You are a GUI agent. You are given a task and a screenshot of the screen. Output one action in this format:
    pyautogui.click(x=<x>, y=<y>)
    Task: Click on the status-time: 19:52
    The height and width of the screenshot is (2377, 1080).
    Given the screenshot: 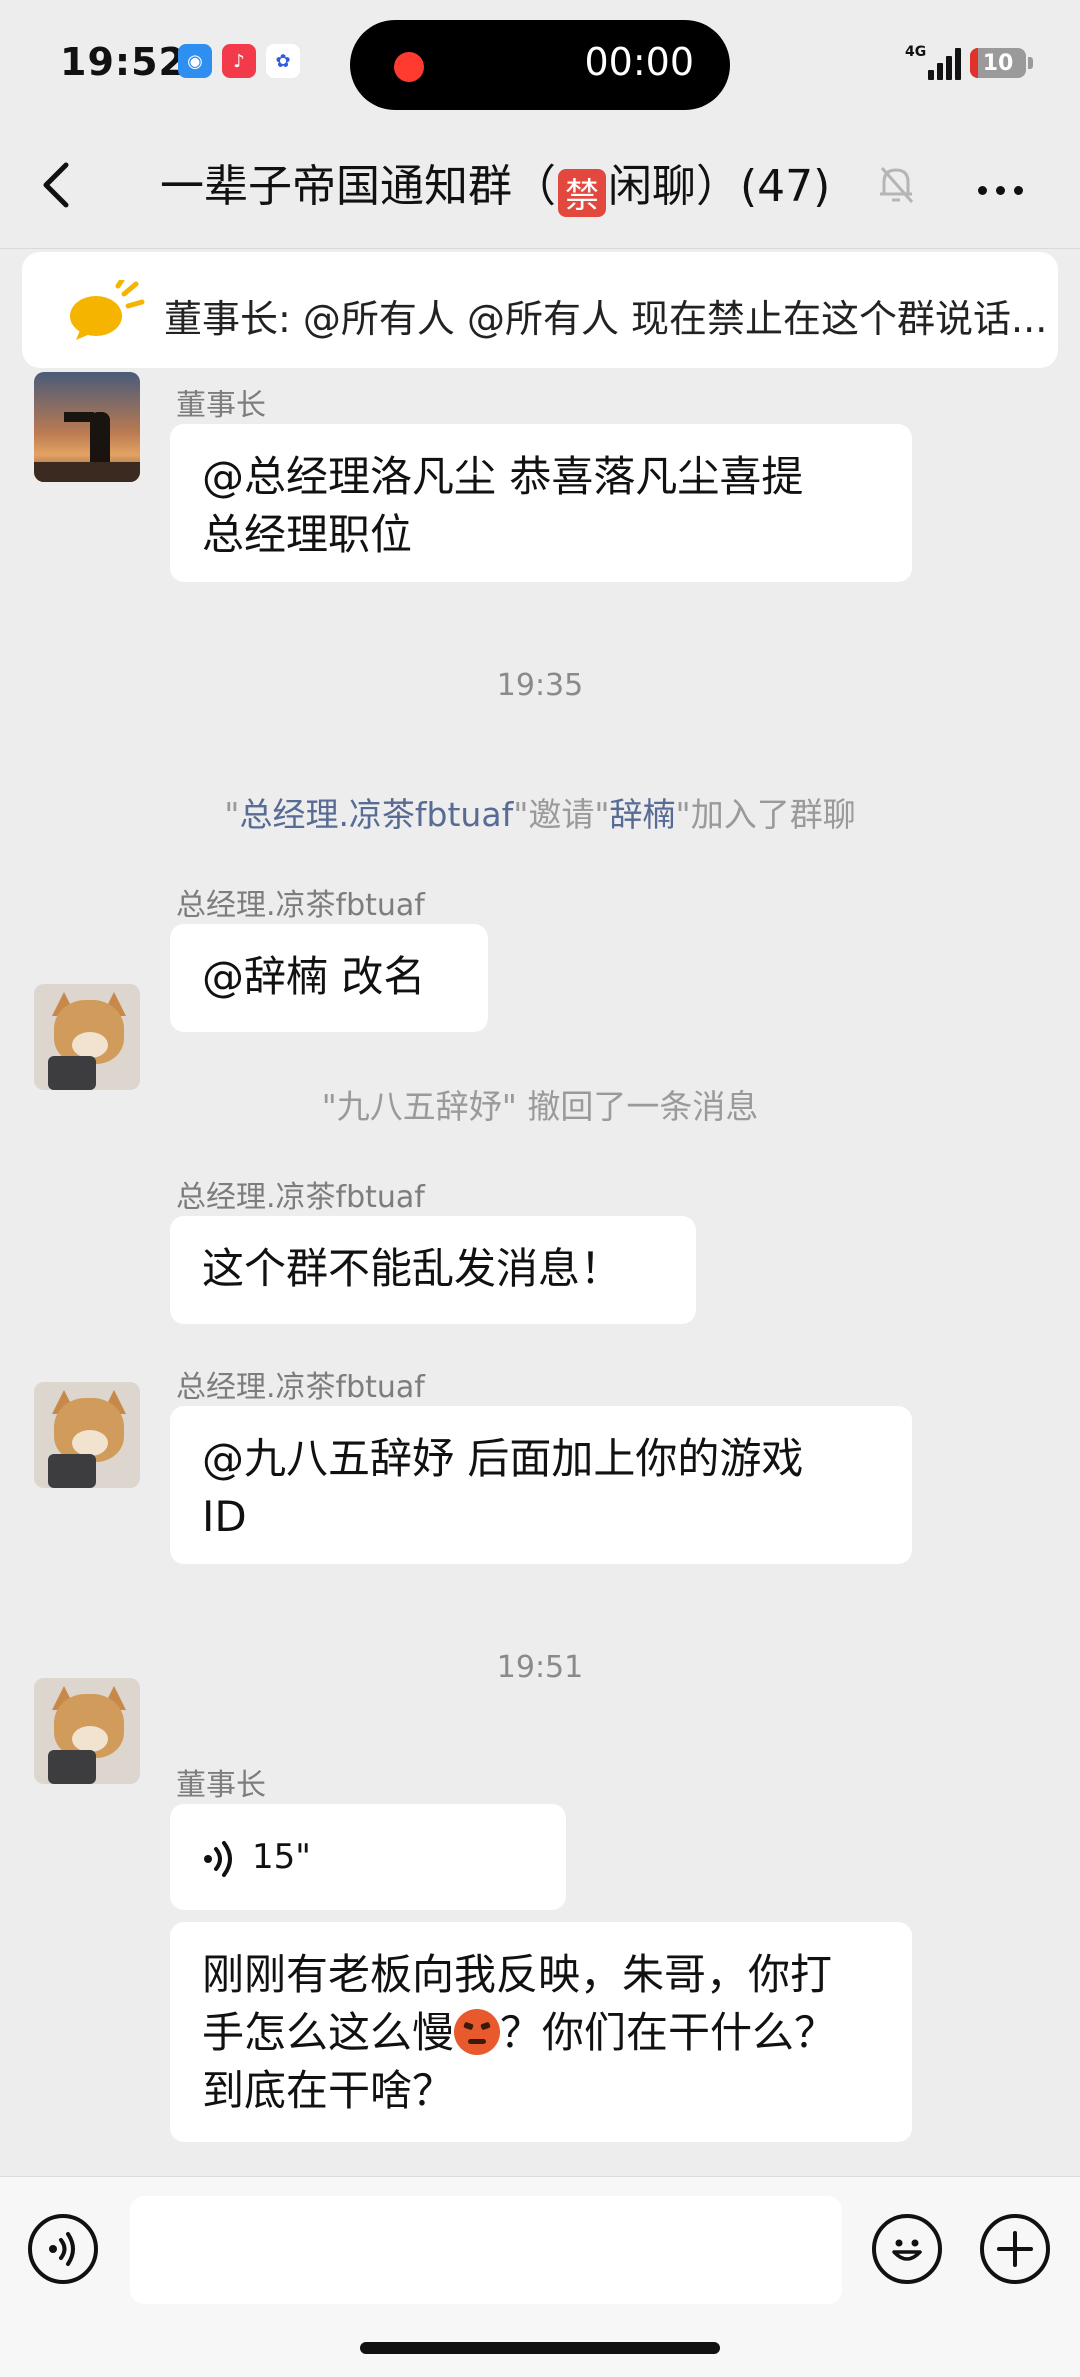 What is the action you would take?
    pyautogui.click(x=123, y=62)
    